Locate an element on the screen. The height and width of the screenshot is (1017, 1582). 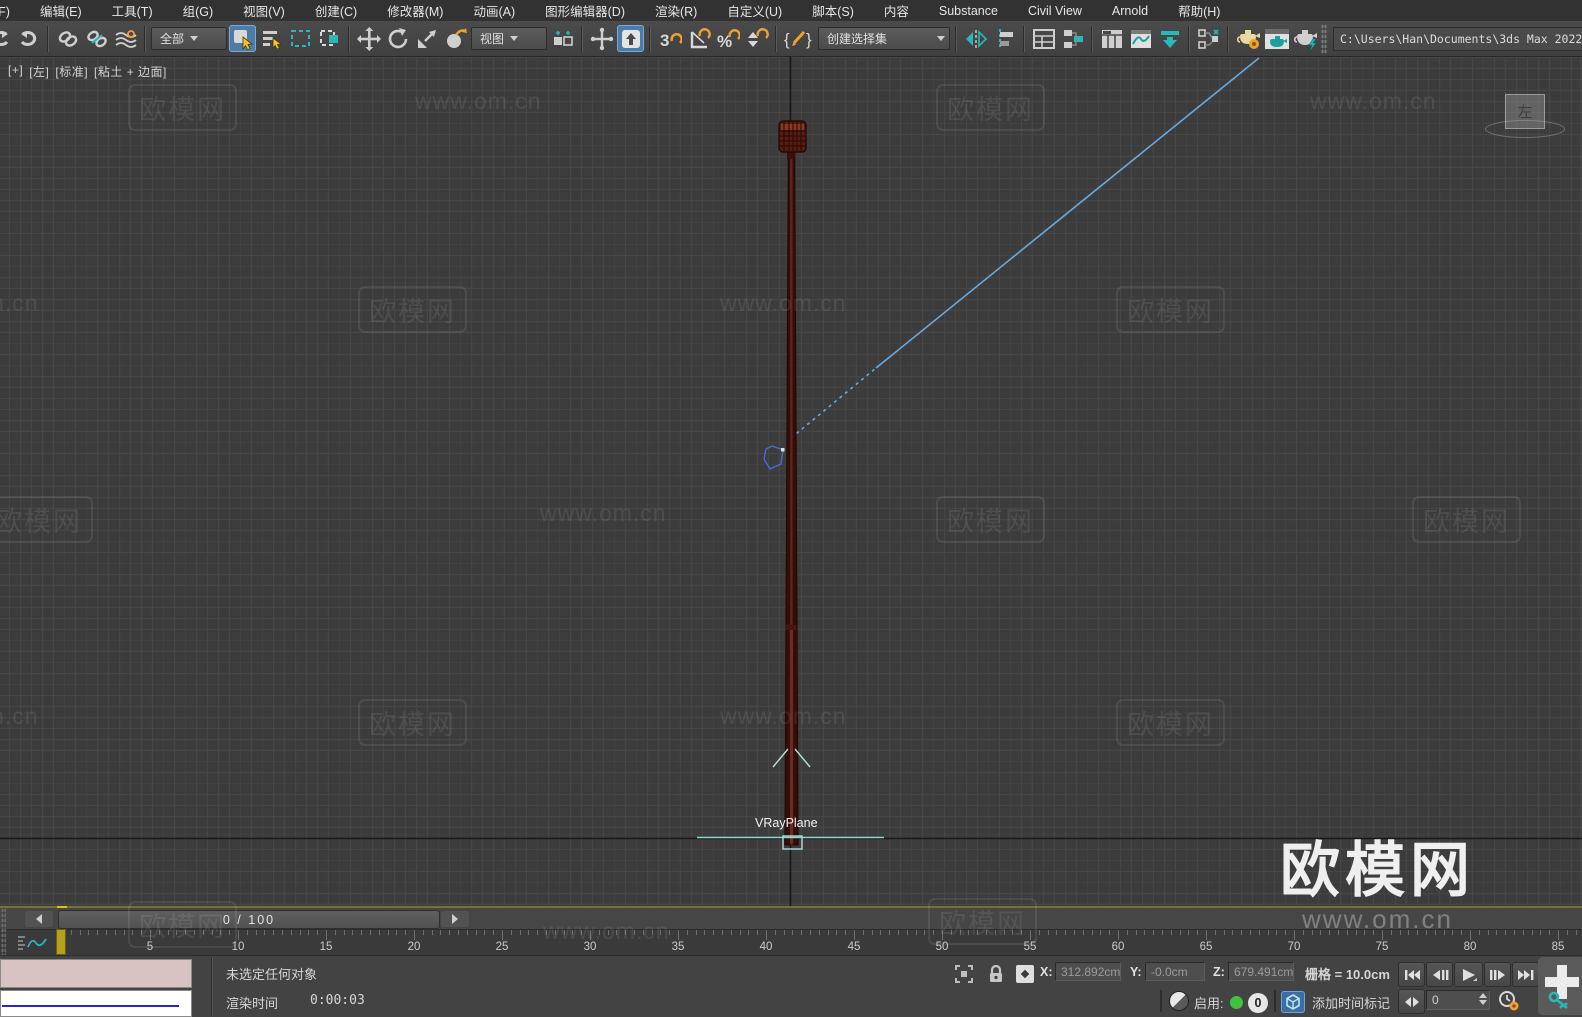
next-frame-button is located at coordinates (1497, 974).